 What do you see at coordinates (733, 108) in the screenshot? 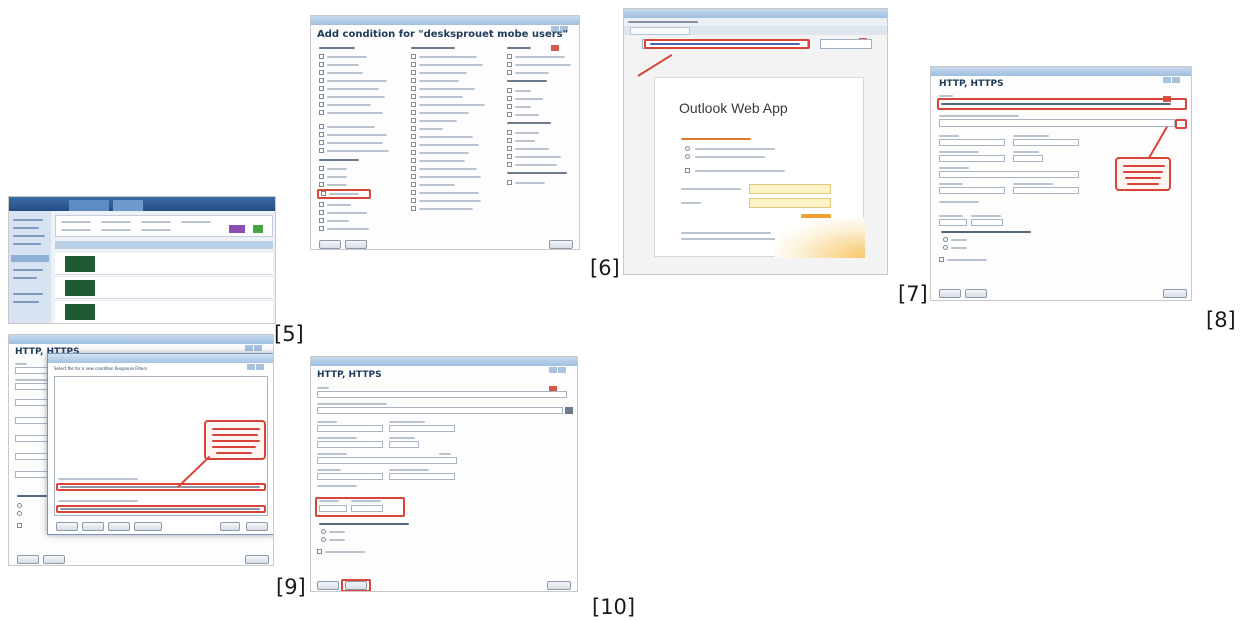
I see `app-logo-text: Outlook Web App` at bounding box center [733, 108].